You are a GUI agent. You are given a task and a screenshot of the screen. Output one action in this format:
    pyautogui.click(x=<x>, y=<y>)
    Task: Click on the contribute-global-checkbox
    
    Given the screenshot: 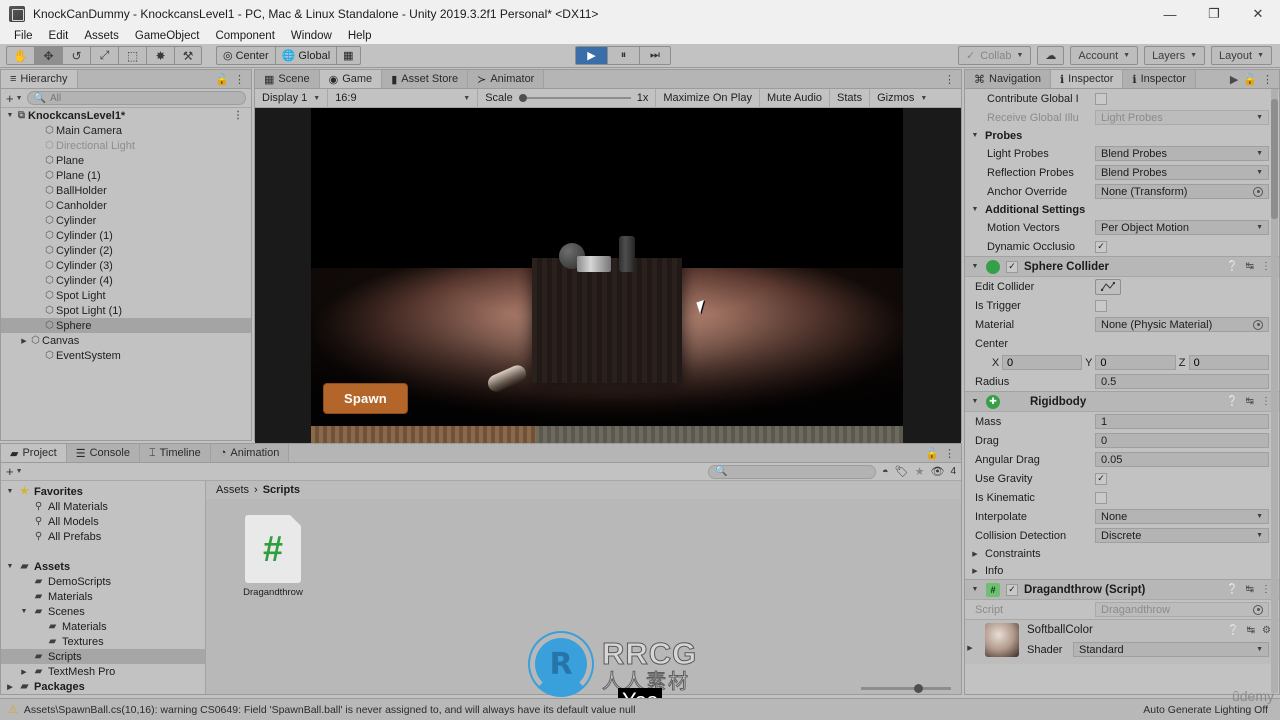 What is the action you would take?
    pyautogui.click(x=1101, y=98)
    